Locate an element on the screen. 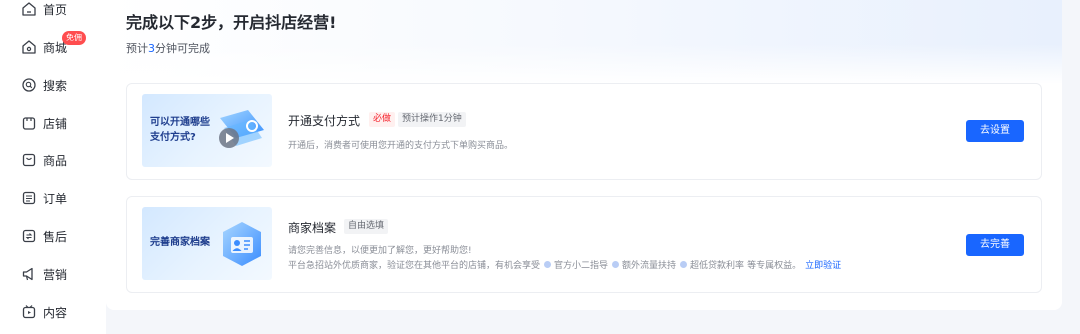 The image size is (1080, 334). page-title: 完成以下2步，开启抖店经营! is located at coordinates (231, 22).